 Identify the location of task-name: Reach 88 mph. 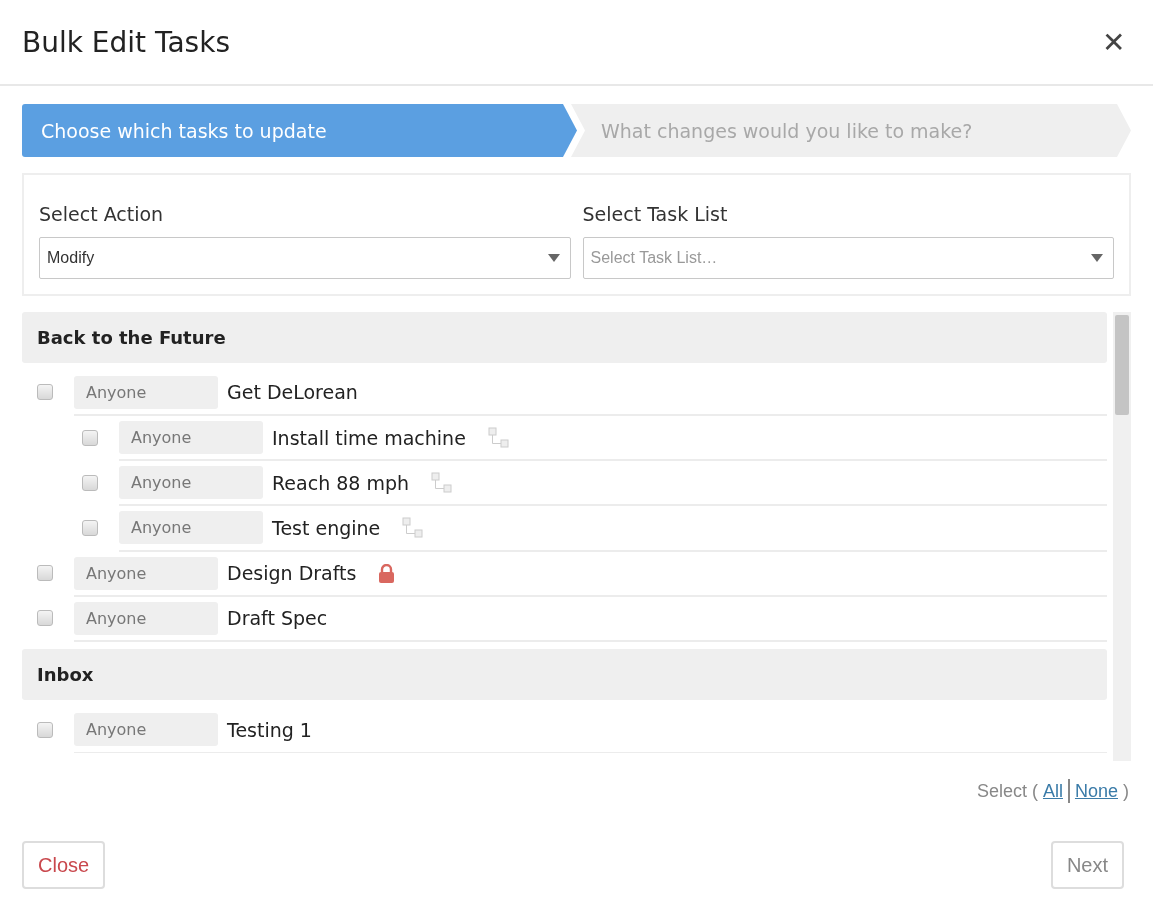
(341, 482).